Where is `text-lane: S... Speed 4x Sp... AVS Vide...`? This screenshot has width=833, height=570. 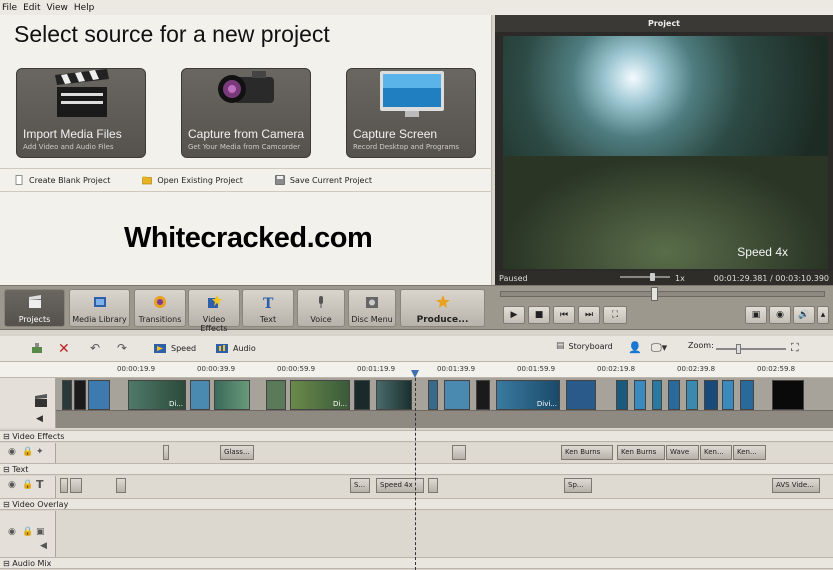
text-lane: S... Speed 4x Sp... AVS Vide... is located at coordinates (444, 487).